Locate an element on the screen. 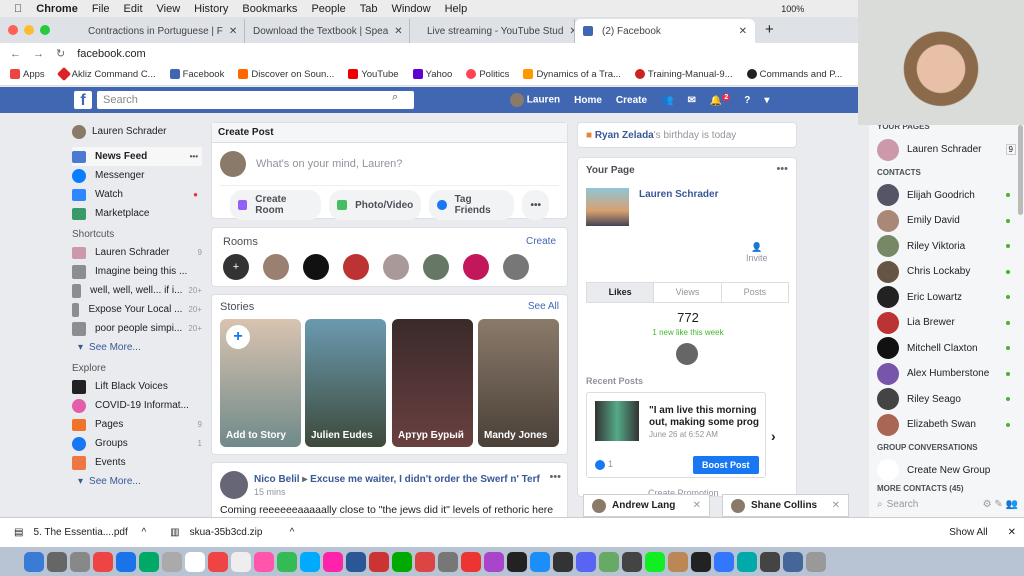 The height and width of the screenshot is (576, 1024). contact-item: Chris Lockaby is located at coordinates (946, 272).